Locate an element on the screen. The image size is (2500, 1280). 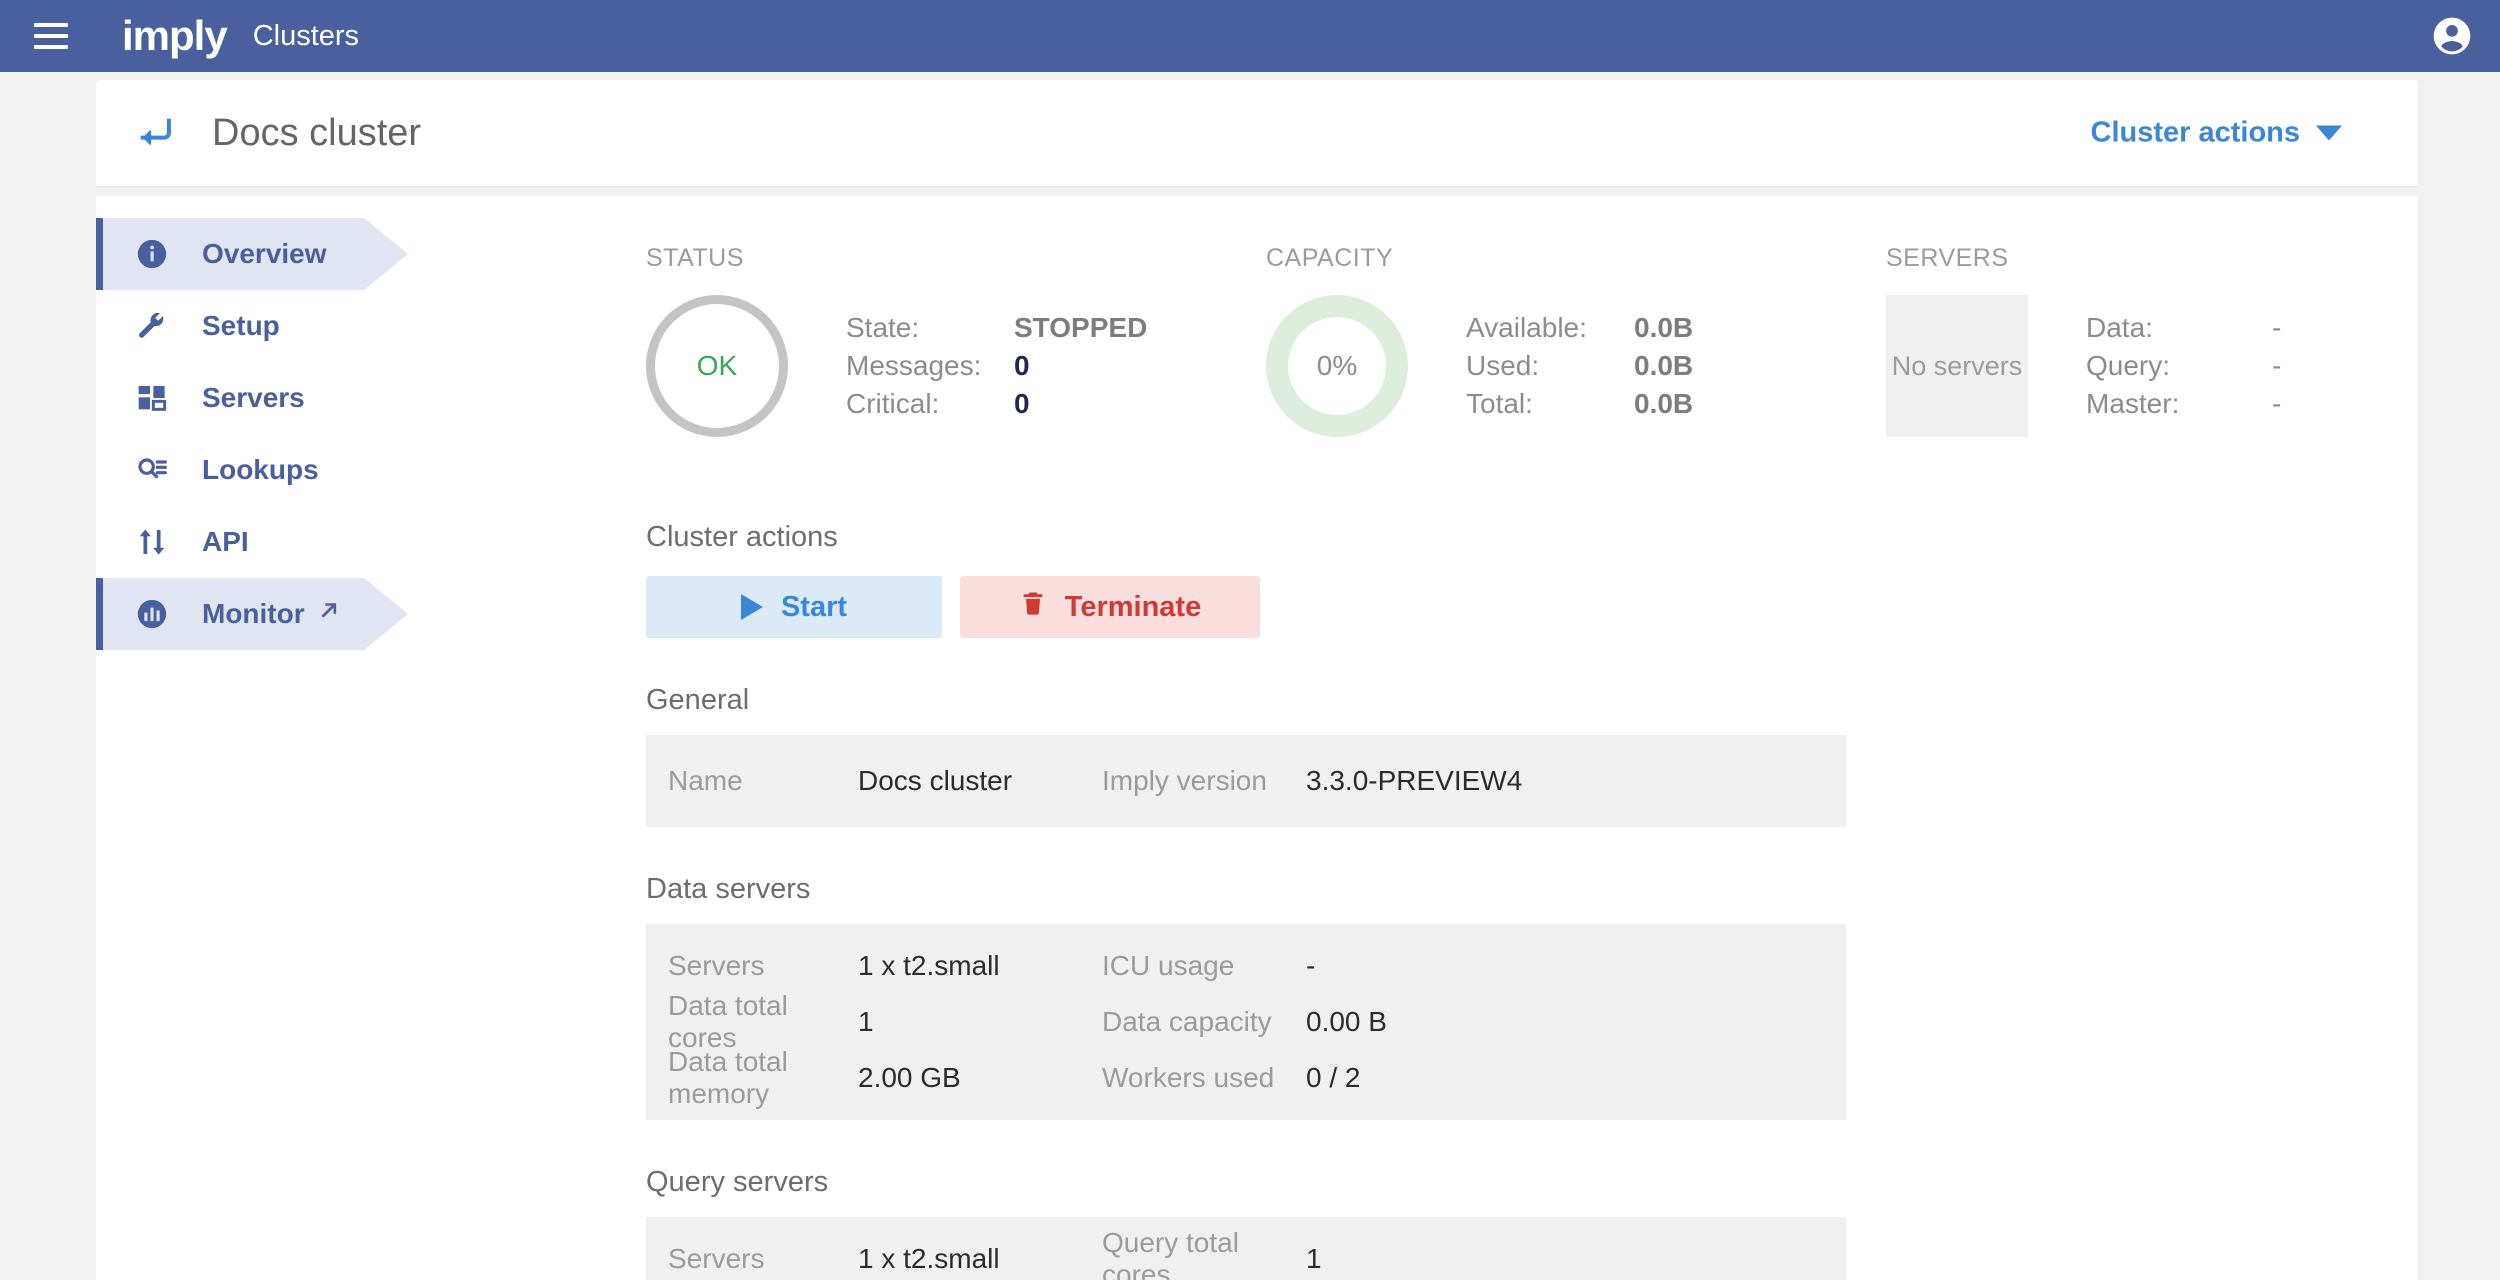
sidebar-item-servers: Servers is located at coordinates (296, 398).